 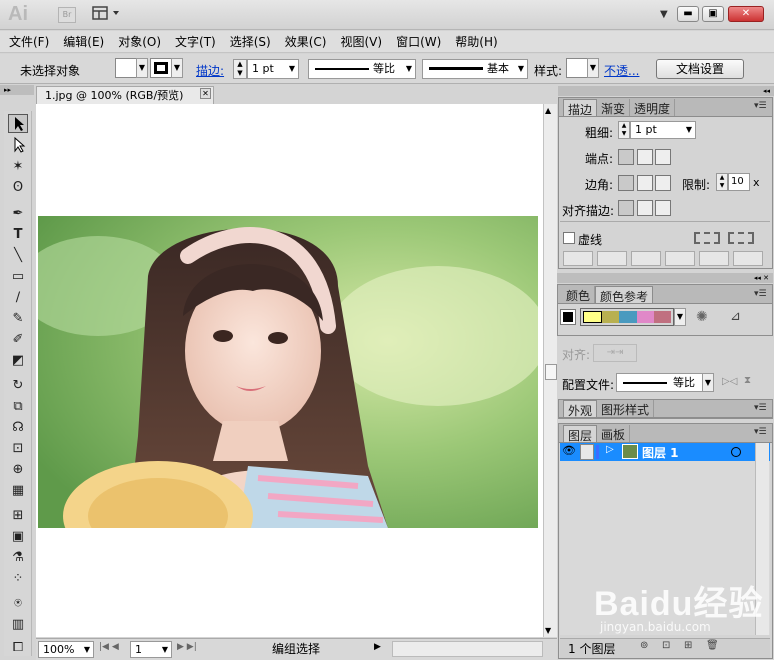 What do you see at coordinates (624, 130) in the screenshot?
I see `weight-stepper: ▲ ▼` at bounding box center [624, 130].